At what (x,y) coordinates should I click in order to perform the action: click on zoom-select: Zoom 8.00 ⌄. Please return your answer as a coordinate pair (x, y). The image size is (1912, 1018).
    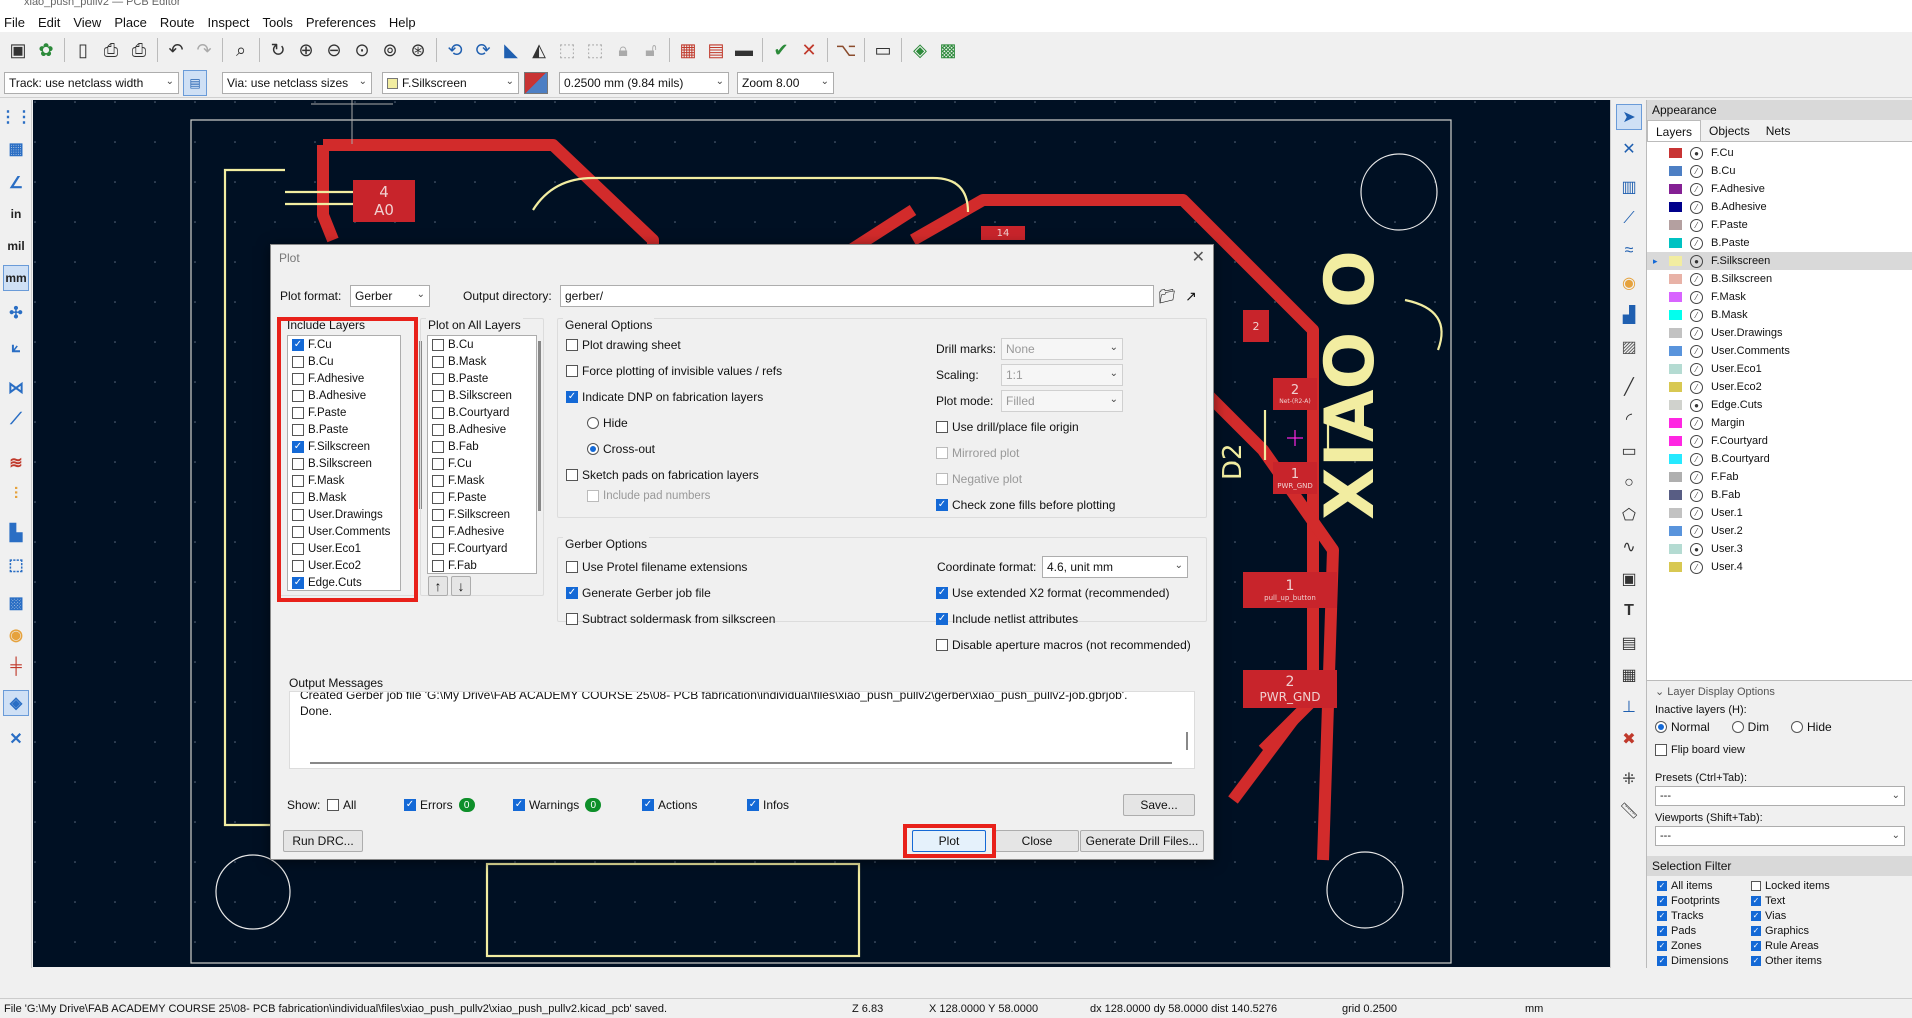
    Looking at the image, I should click on (785, 83).